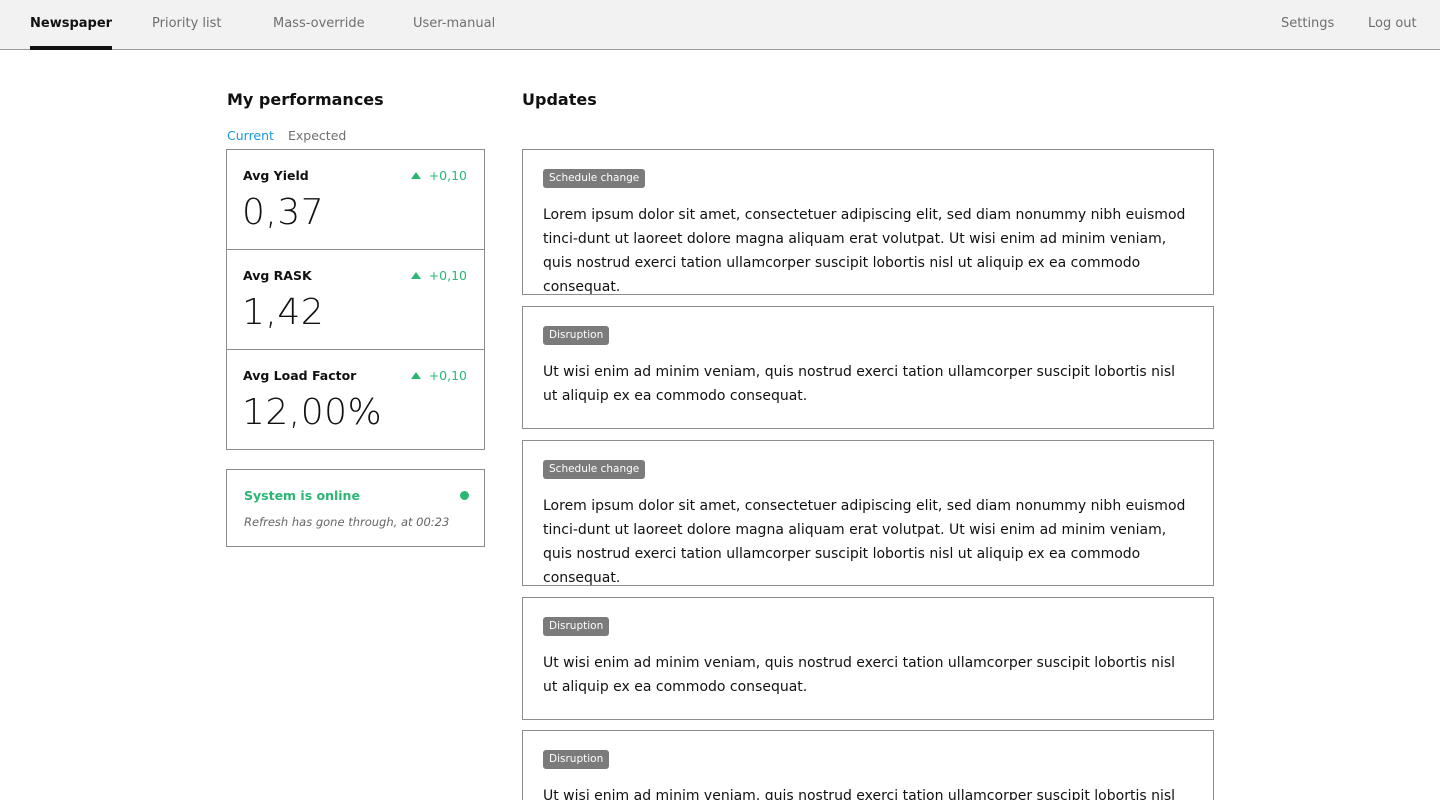 The width and height of the screenshot is (1440, 800). What do you see at coordinates (276, 175) in the screenshot?
I see `metric-label: Avg Yield` at bounding box center [276, 175].